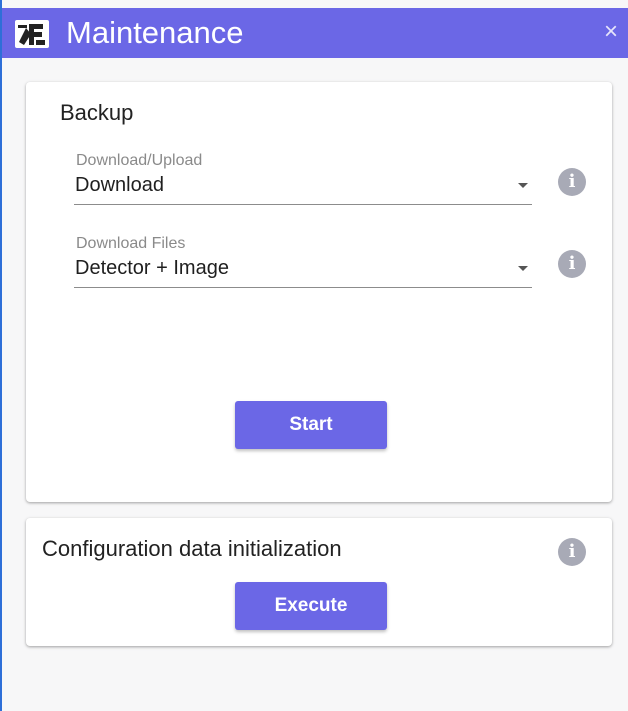  Describe the element at coordinates (611, 32) in the screenshot. I see `close-icon: ×` at that location.